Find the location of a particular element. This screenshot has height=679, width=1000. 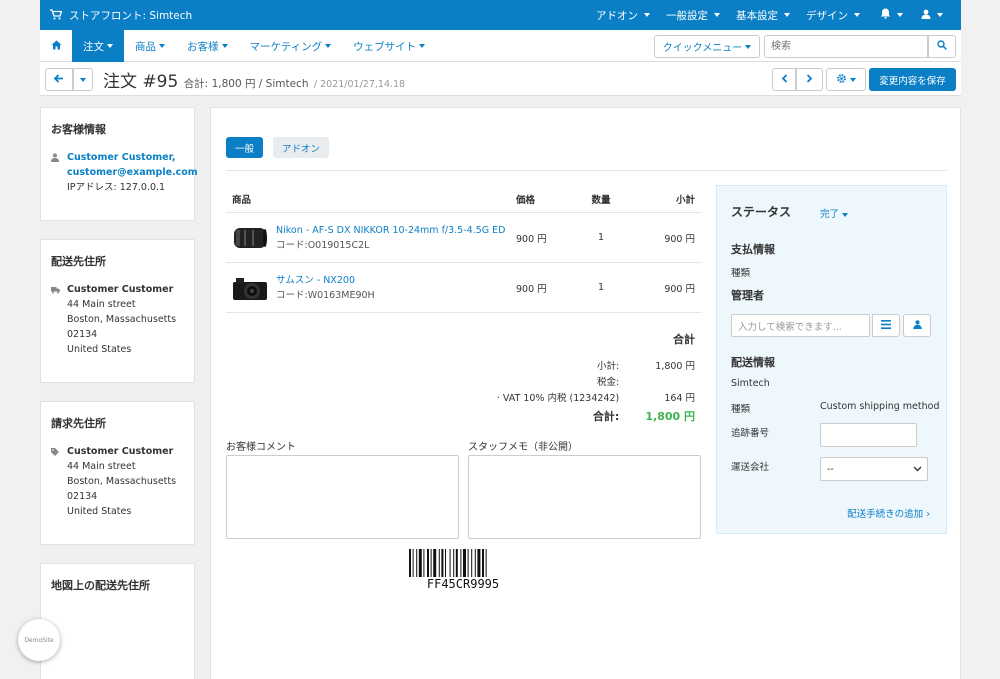

nav-products: 商品 is located at coordinates (150, 46).